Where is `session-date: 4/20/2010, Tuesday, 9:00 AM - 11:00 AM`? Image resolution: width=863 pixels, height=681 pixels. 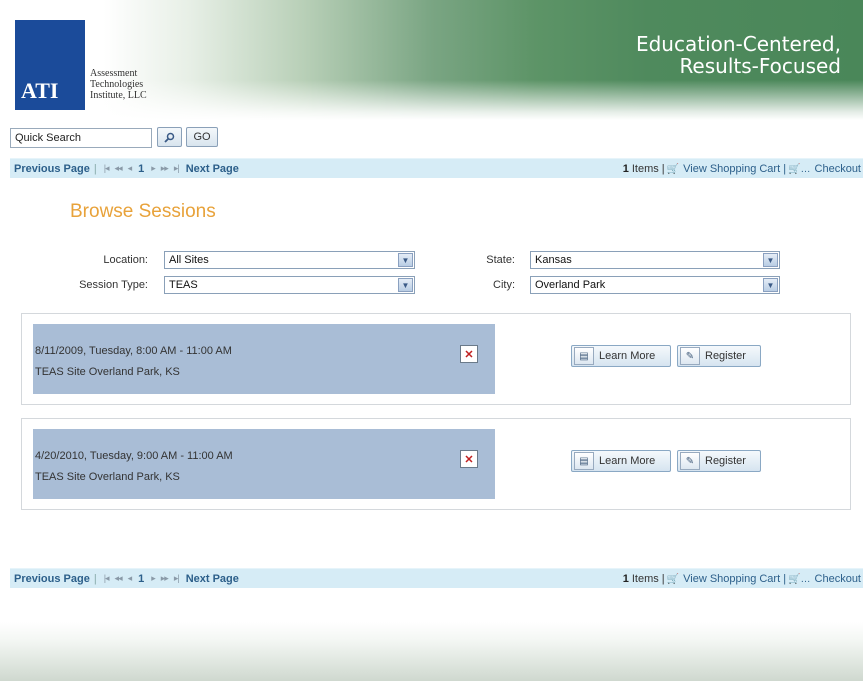
session-date: 4/20/2010, Tuesday, 9:00 AM - 11:00 AM is located at coordinates (134, 456).